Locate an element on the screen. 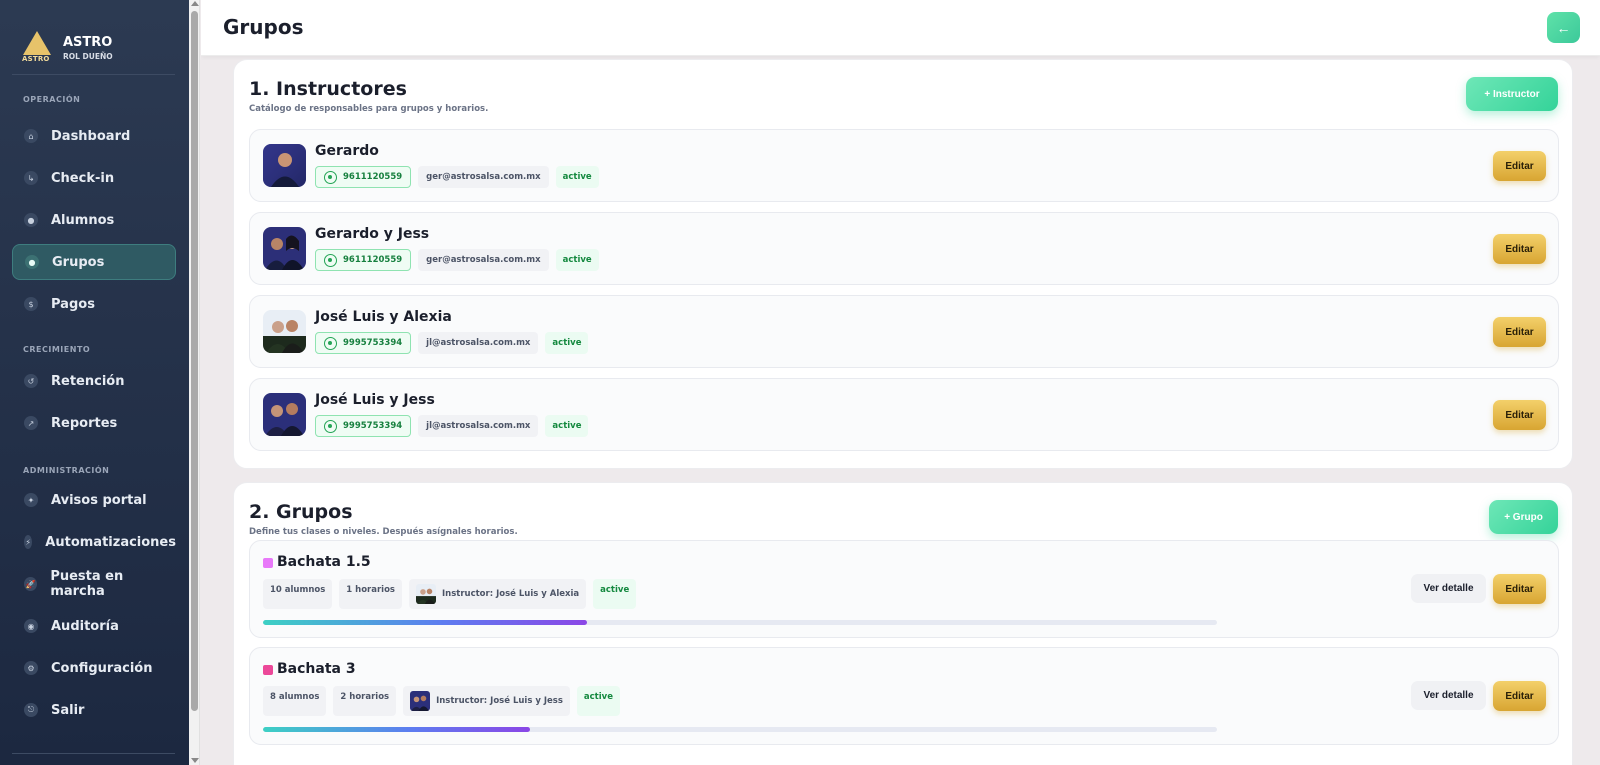 Image resolution: width=1600 pixels, height=765 pixels. sidebar-item-salir: ⎋ Salir is located at coordinates (94, 710).